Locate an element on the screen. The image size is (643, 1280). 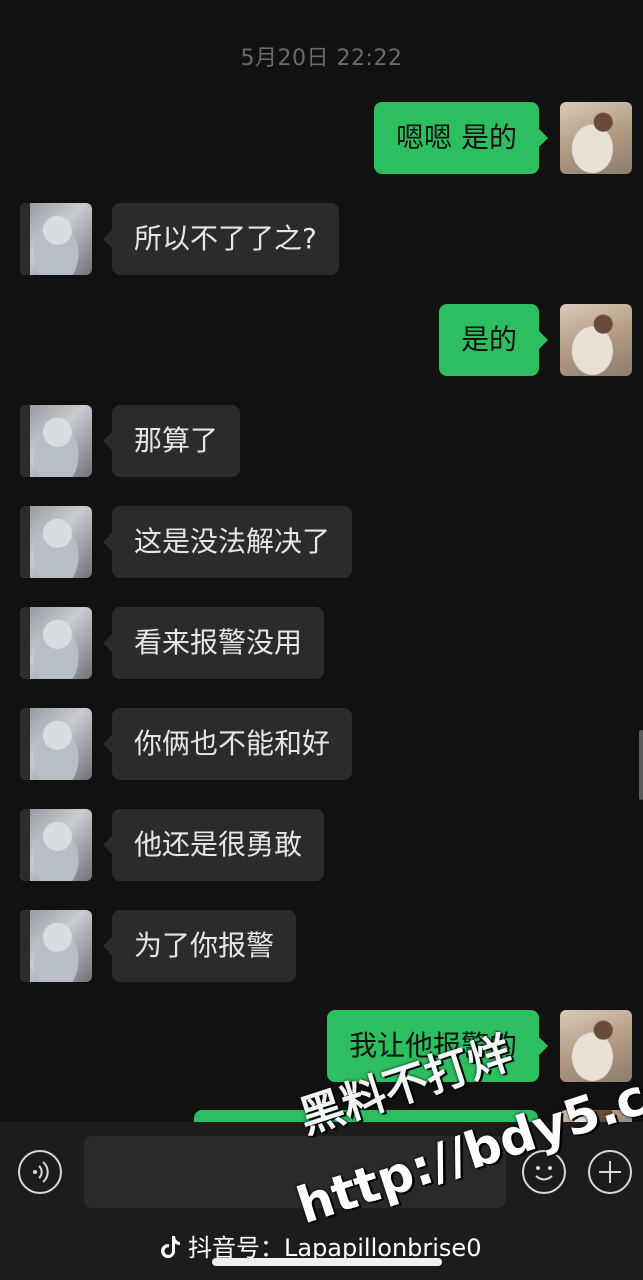
message-row: 我让他报警的 is located at coordinates (321, 1046).